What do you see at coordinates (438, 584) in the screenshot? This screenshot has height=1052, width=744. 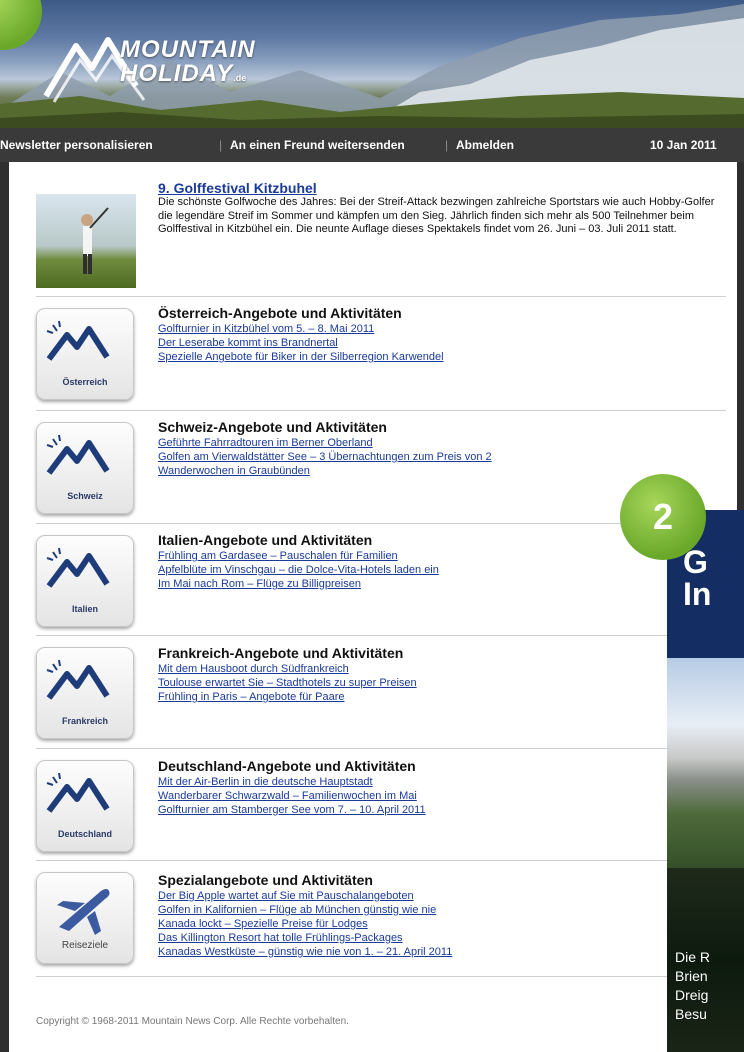 I see `offer-link: Im Mai nach Rom – Flüge zu Billigpreisen` at bounding box center [438, 584].